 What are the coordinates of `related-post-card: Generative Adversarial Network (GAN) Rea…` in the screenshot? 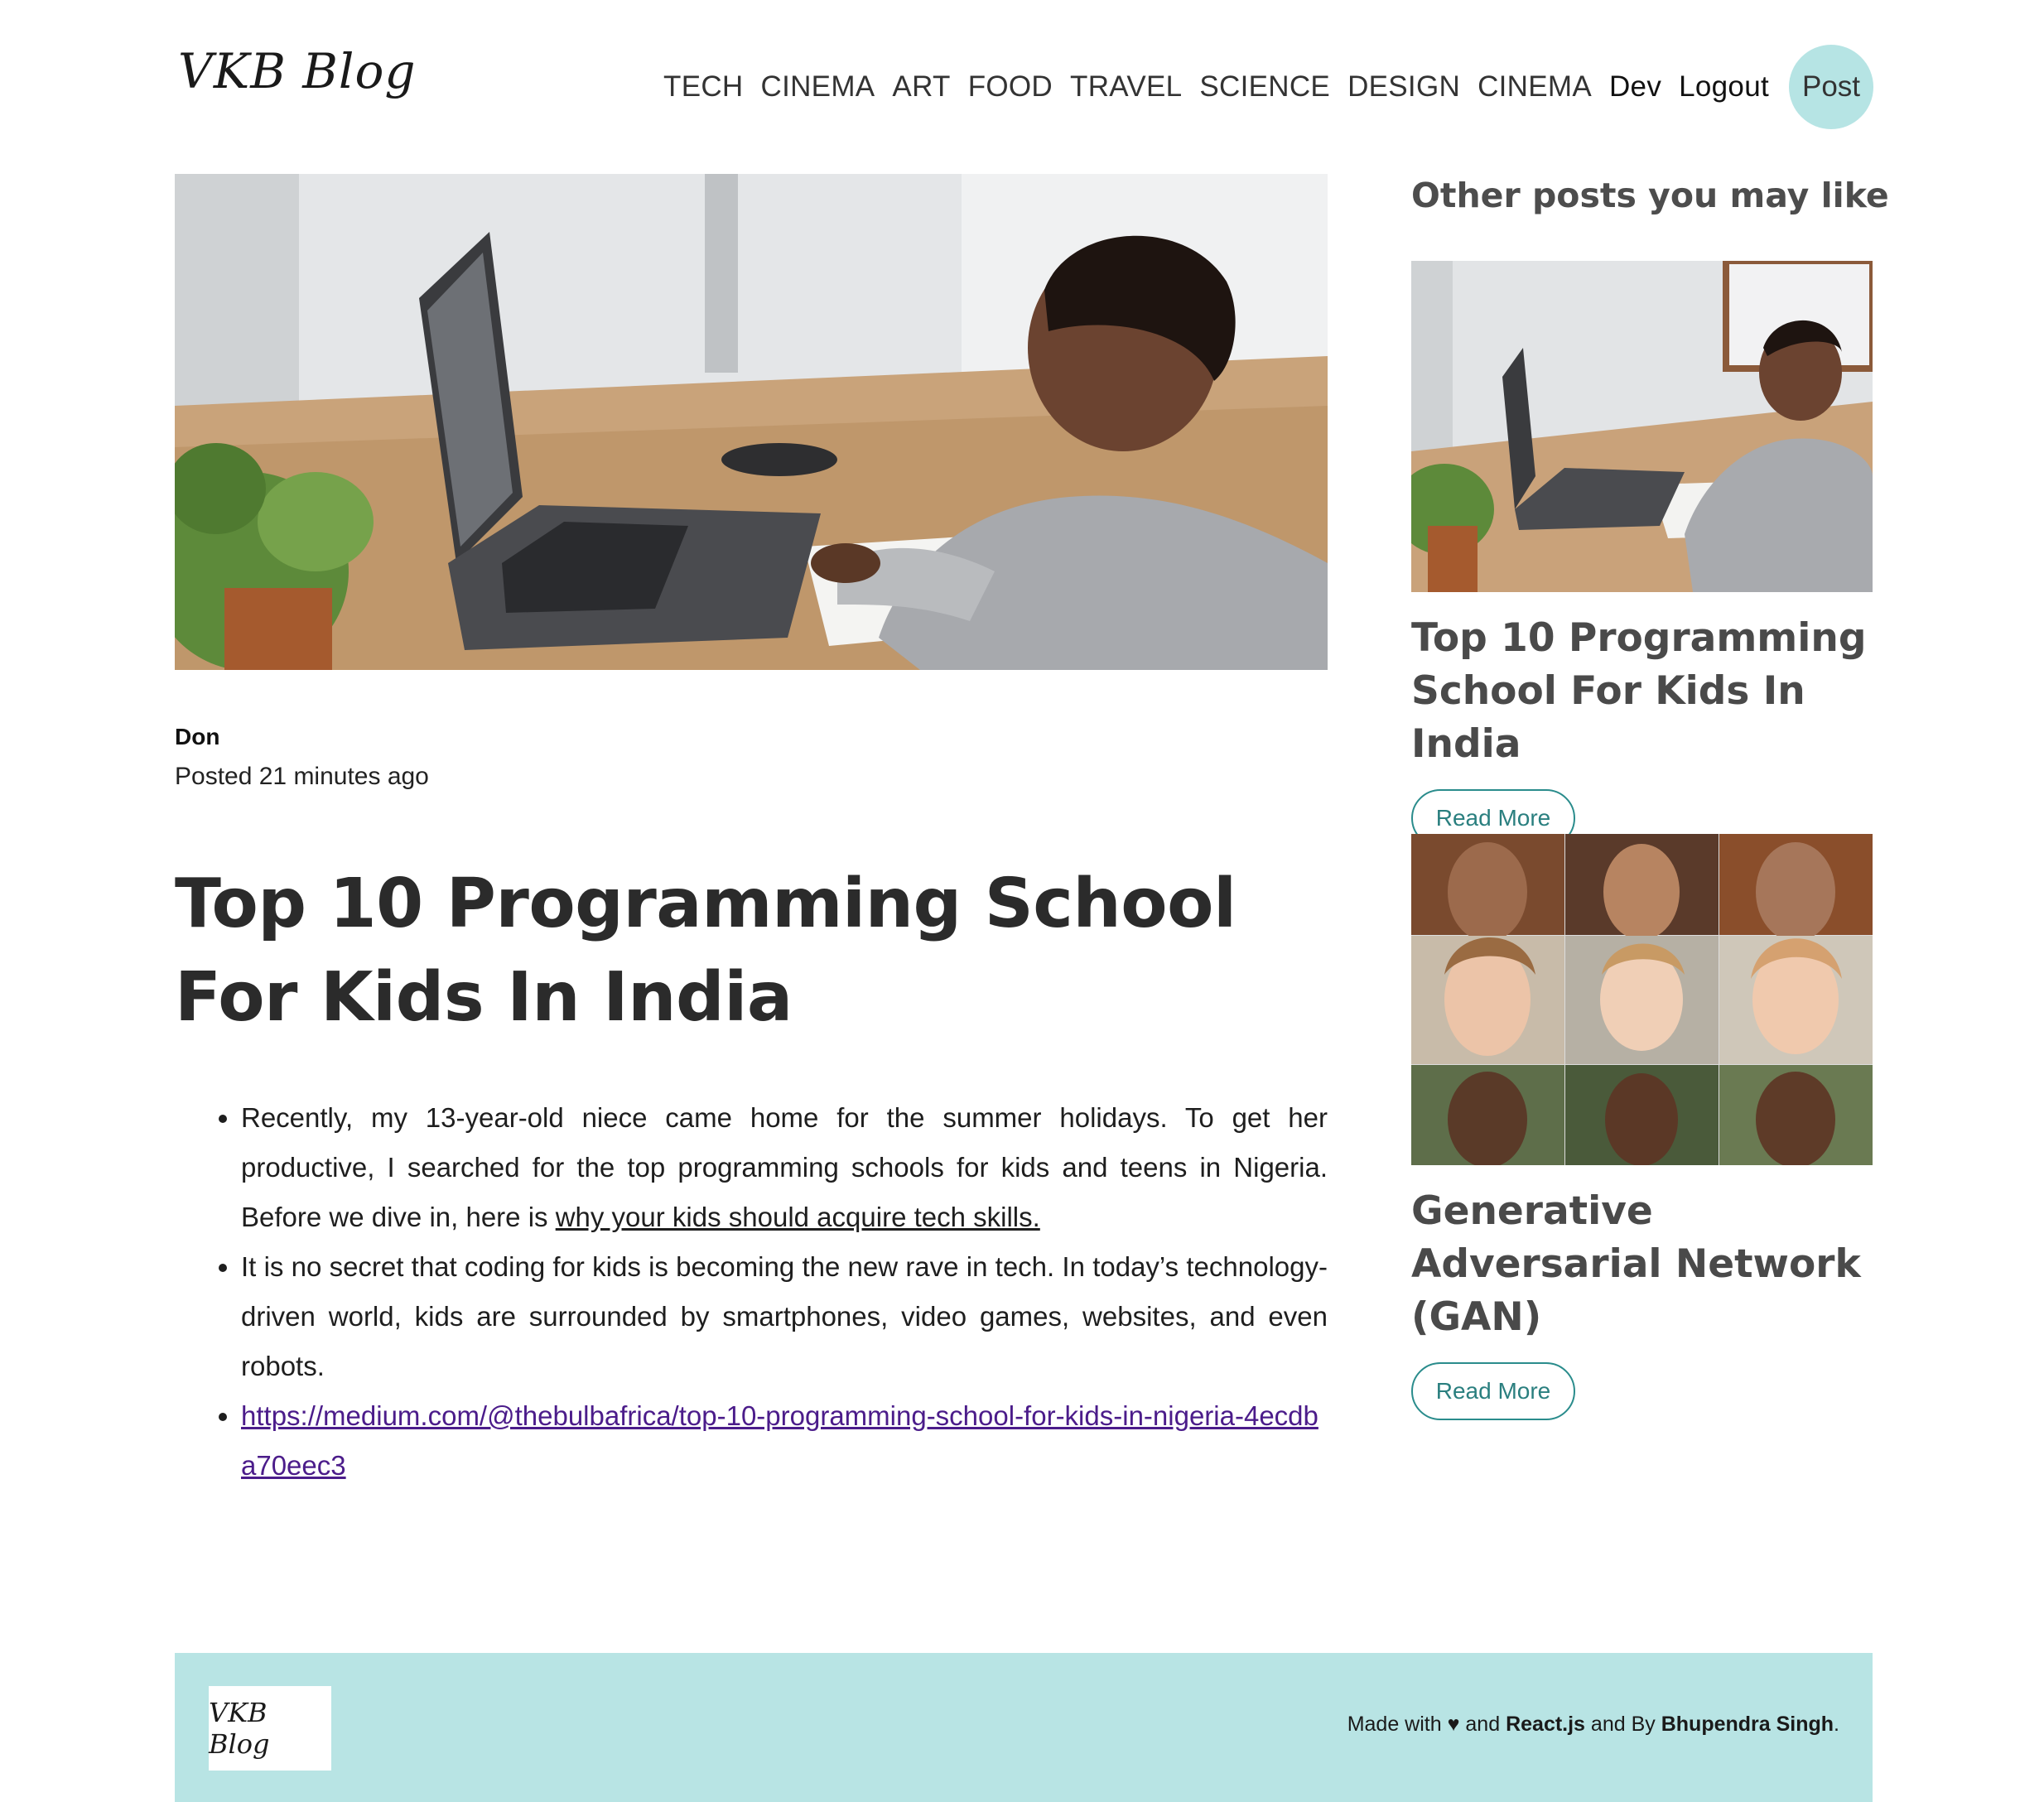 It's located at (1642, 1127).